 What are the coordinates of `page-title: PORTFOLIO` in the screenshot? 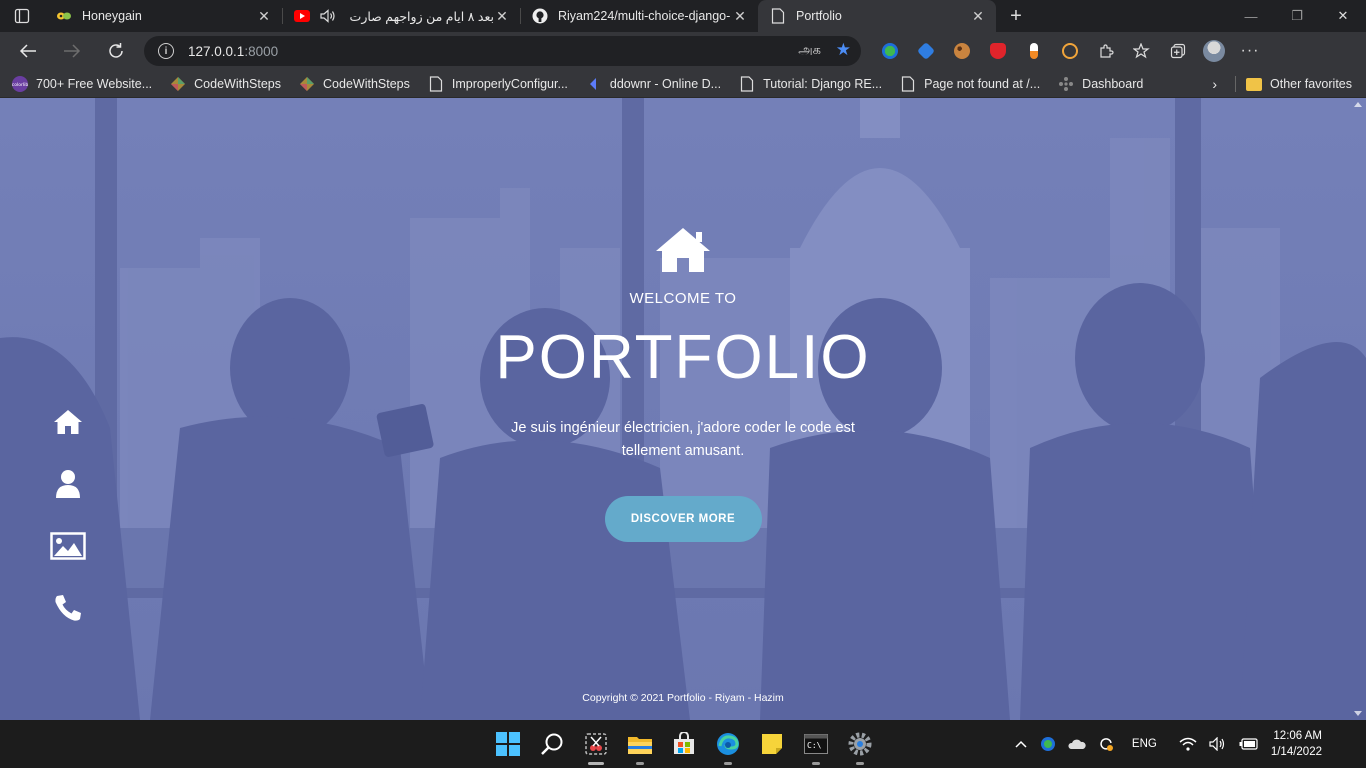 It's located at (683, 357).